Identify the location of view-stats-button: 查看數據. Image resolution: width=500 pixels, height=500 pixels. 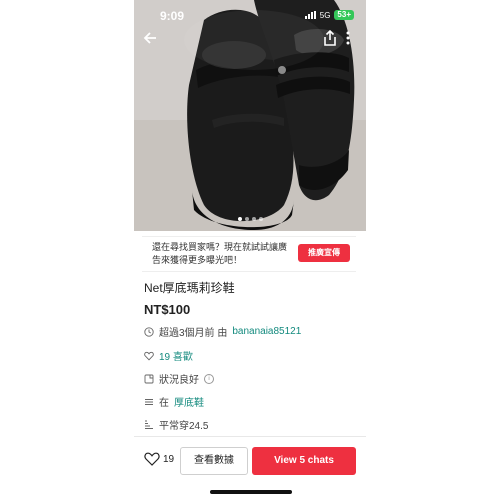
(214, 461).